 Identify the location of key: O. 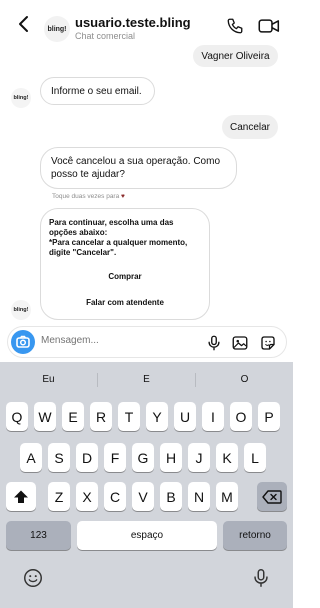
(241, 416).